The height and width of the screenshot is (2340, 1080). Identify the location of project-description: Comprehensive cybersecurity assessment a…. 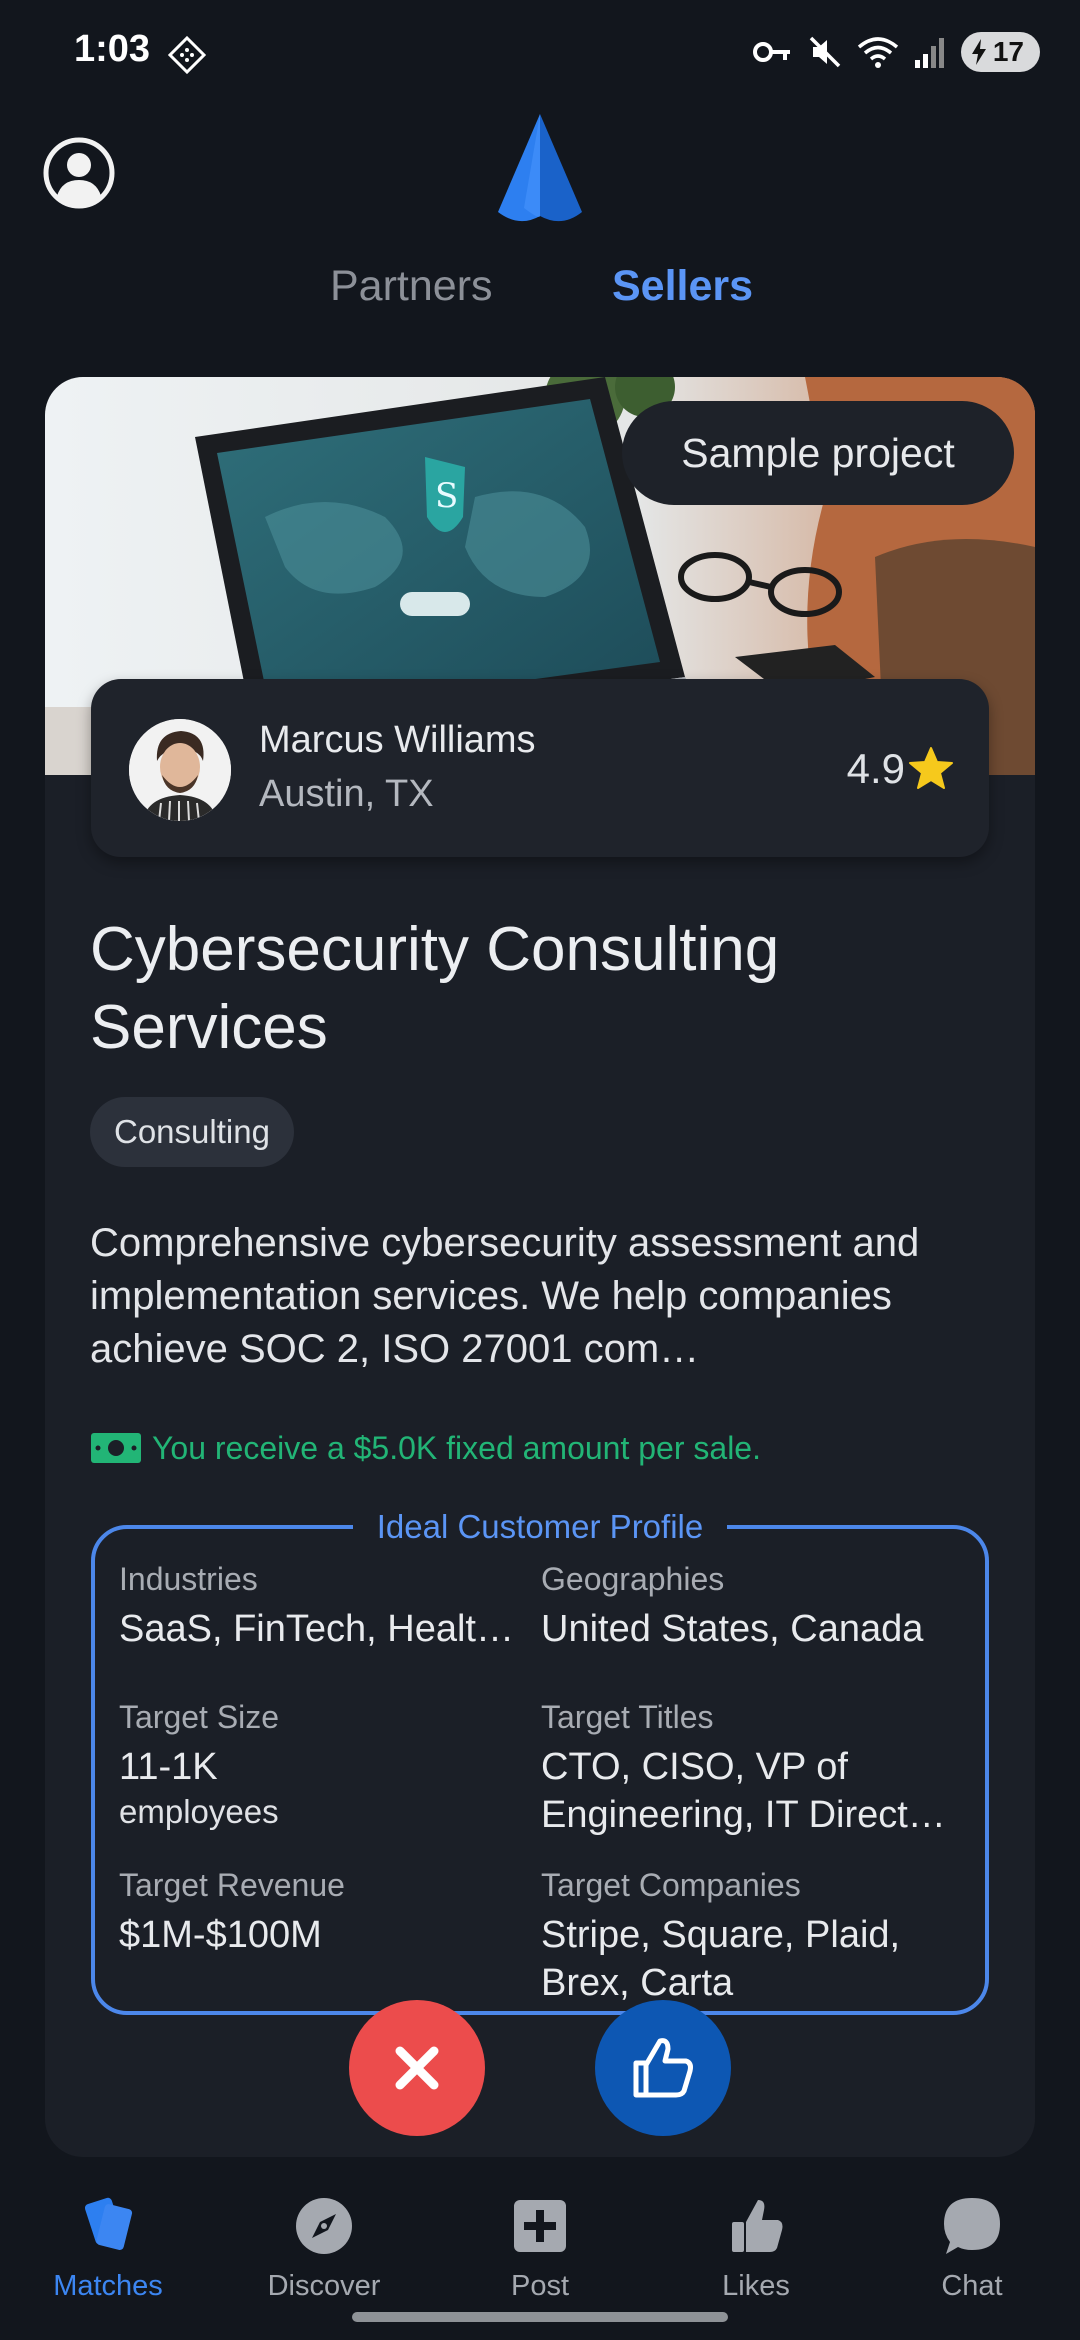
(505, 1296).